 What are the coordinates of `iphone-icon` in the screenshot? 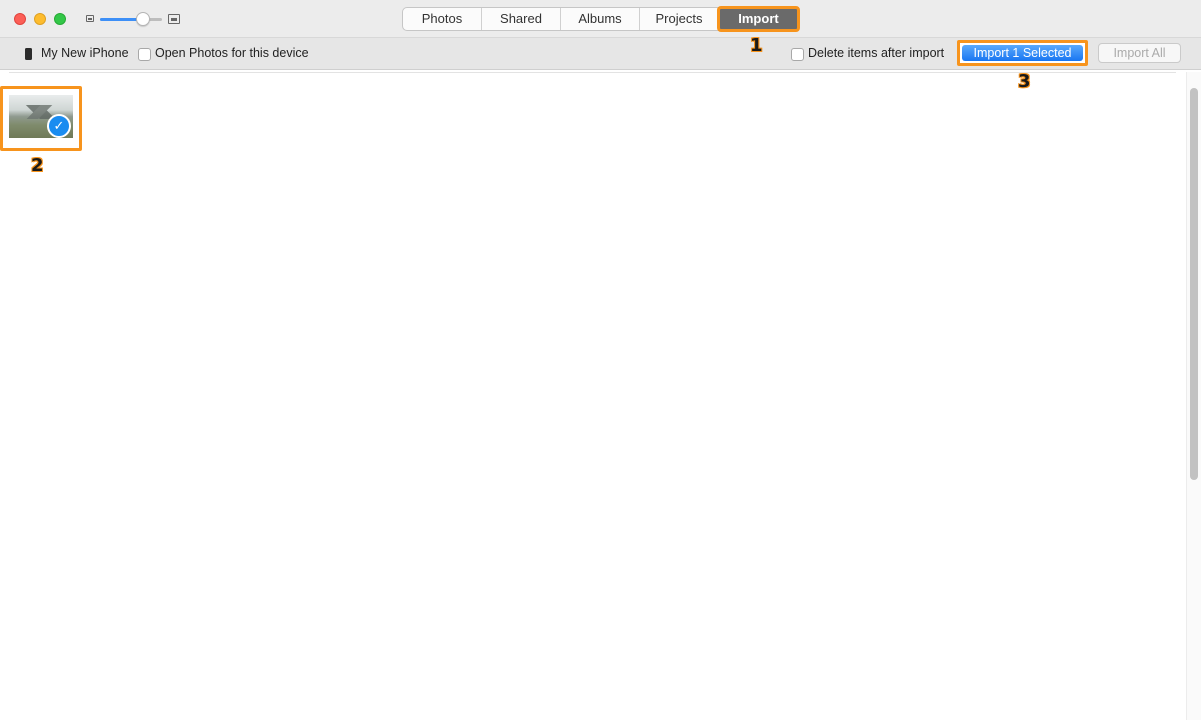 It's located at (28, 54).